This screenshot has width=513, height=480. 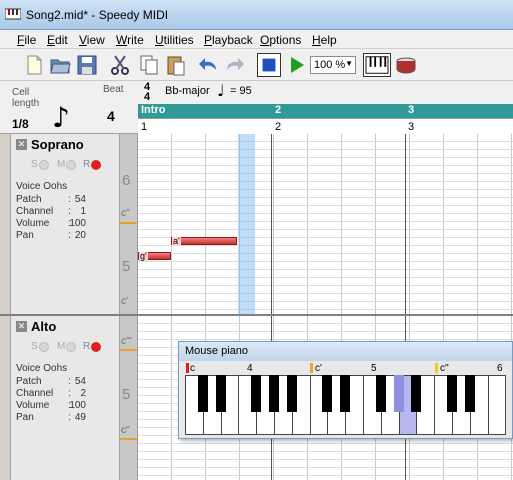 What do you see at coordinates (192, 368) in the screenshot?
I see `piano-label: c` at bounding box center [192, 368].